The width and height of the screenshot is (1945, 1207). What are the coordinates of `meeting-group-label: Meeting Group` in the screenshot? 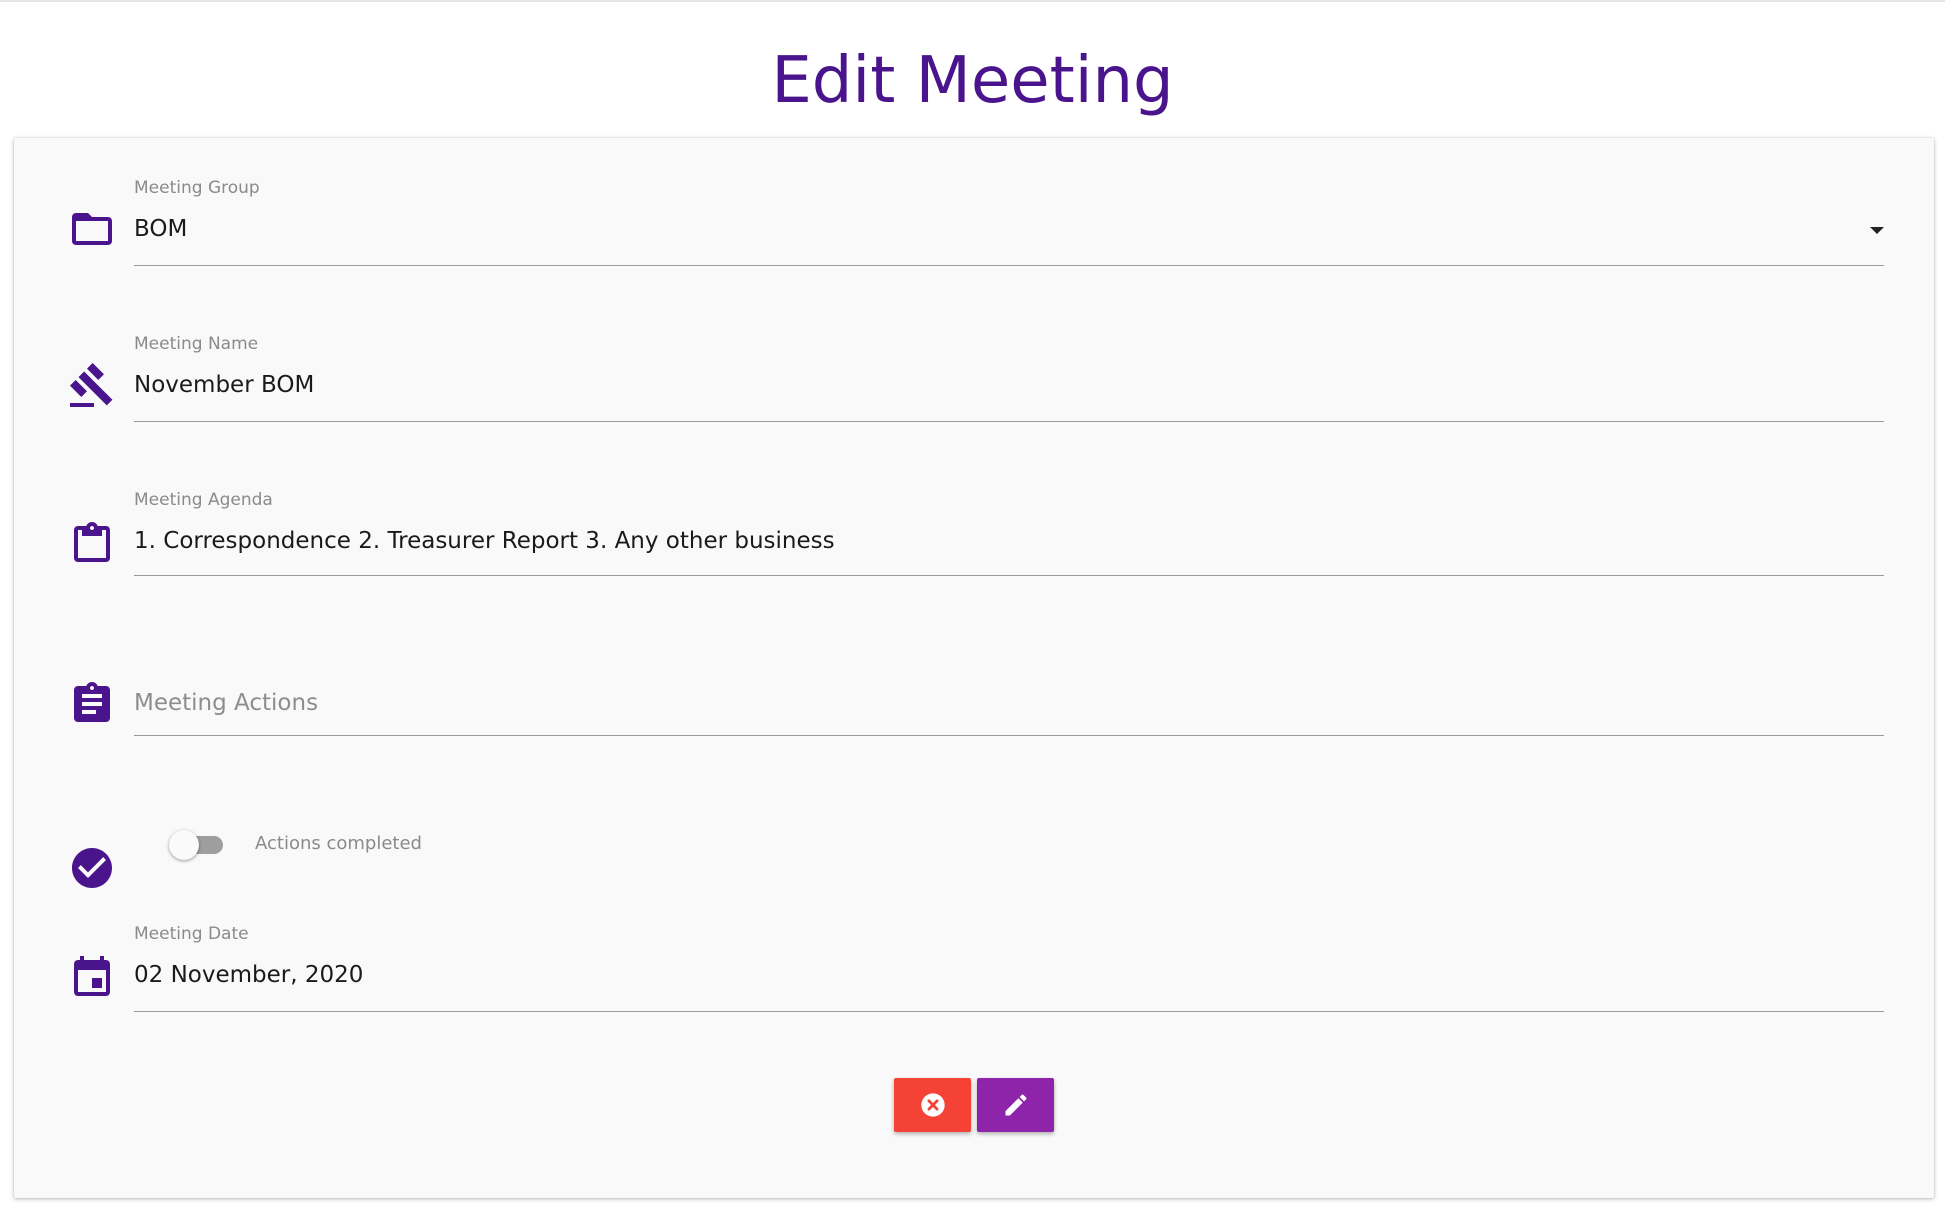 It's located at (197, 188).